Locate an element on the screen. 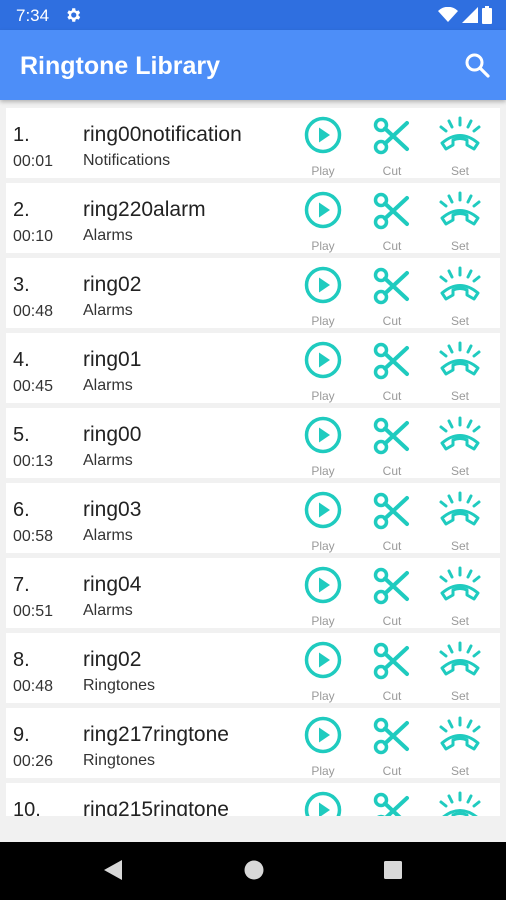 This screenshot has width=506, height=900. track-name: ring220alarm is located at coordinates (144, 209).